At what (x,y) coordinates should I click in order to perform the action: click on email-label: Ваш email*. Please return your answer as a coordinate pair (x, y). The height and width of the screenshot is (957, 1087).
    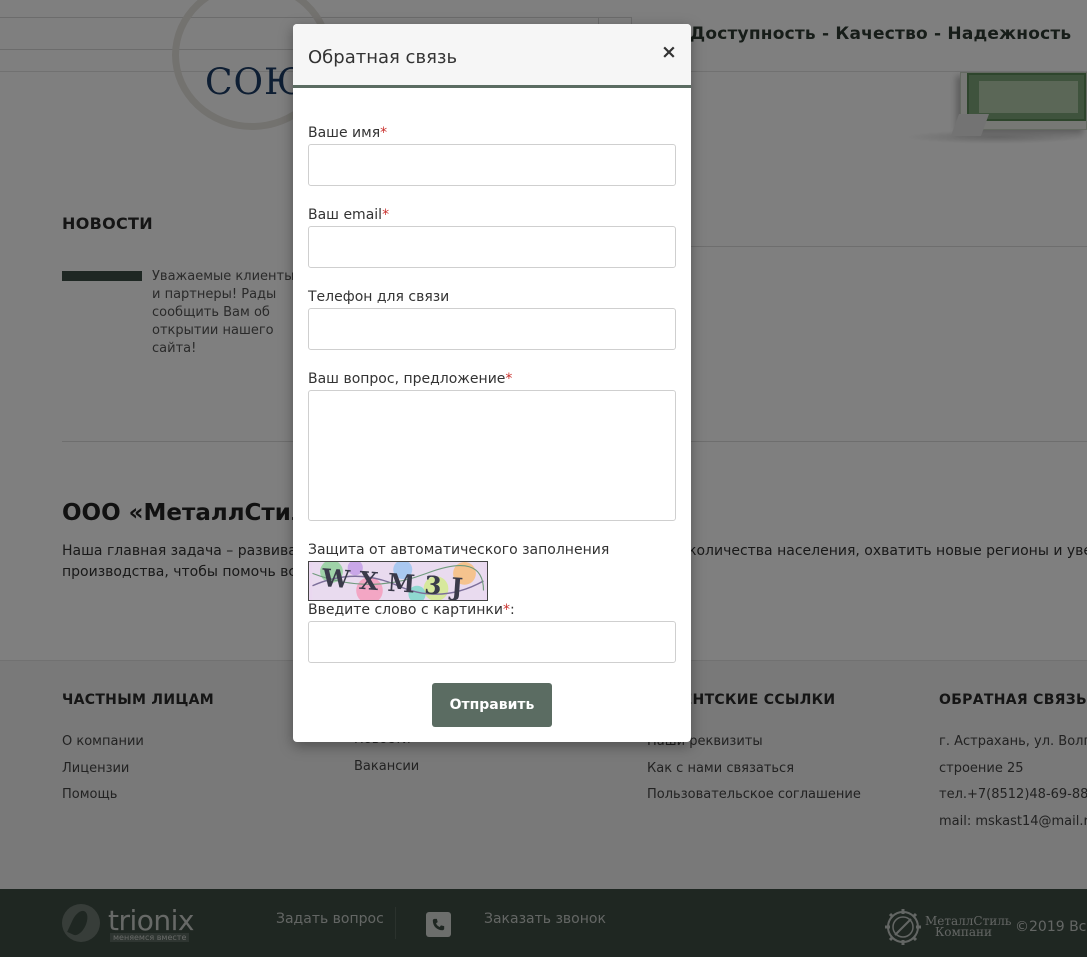
    Looking at the image, I should click on (348, 215).